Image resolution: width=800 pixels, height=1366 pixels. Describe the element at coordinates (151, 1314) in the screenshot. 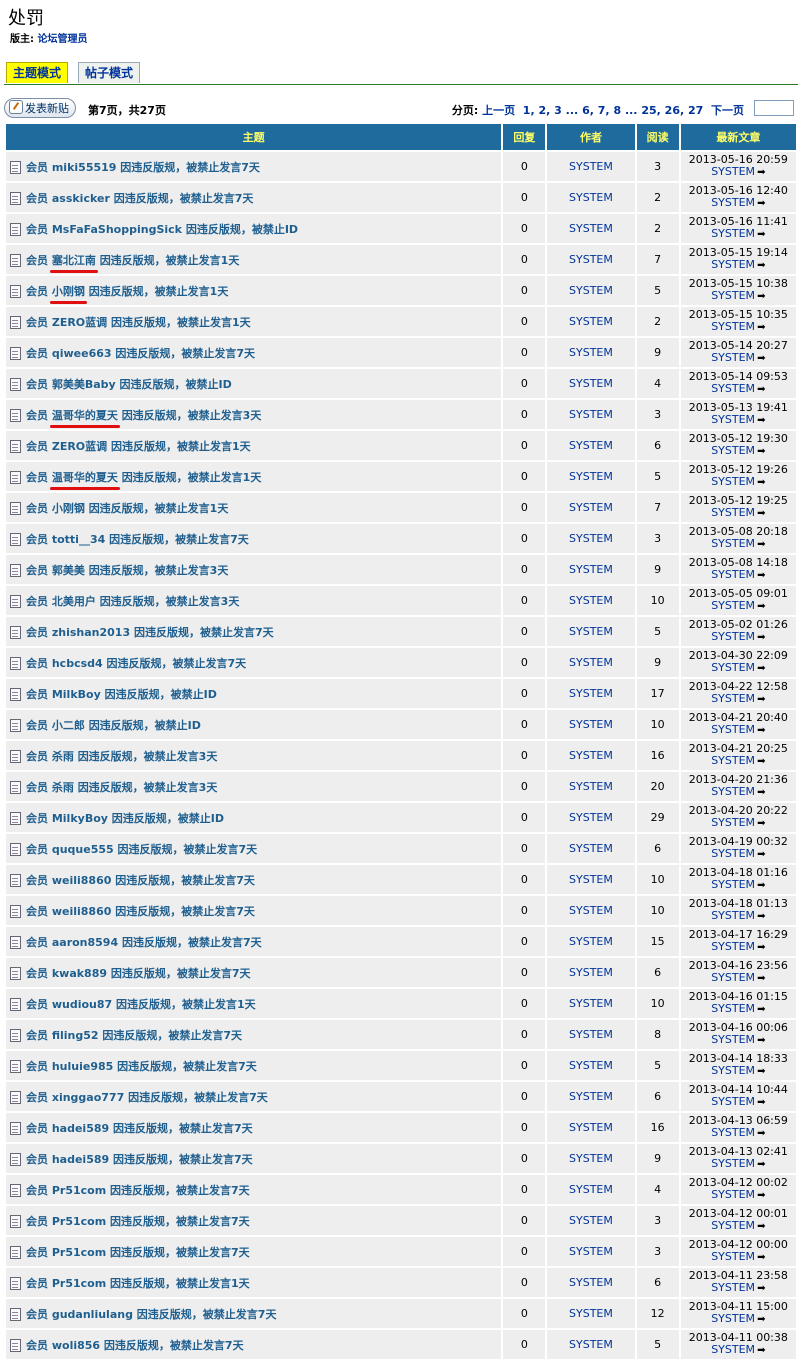

I see `topic-link: 会员 gudanliulang 因违反版规，被禁止发言7天` at that location.